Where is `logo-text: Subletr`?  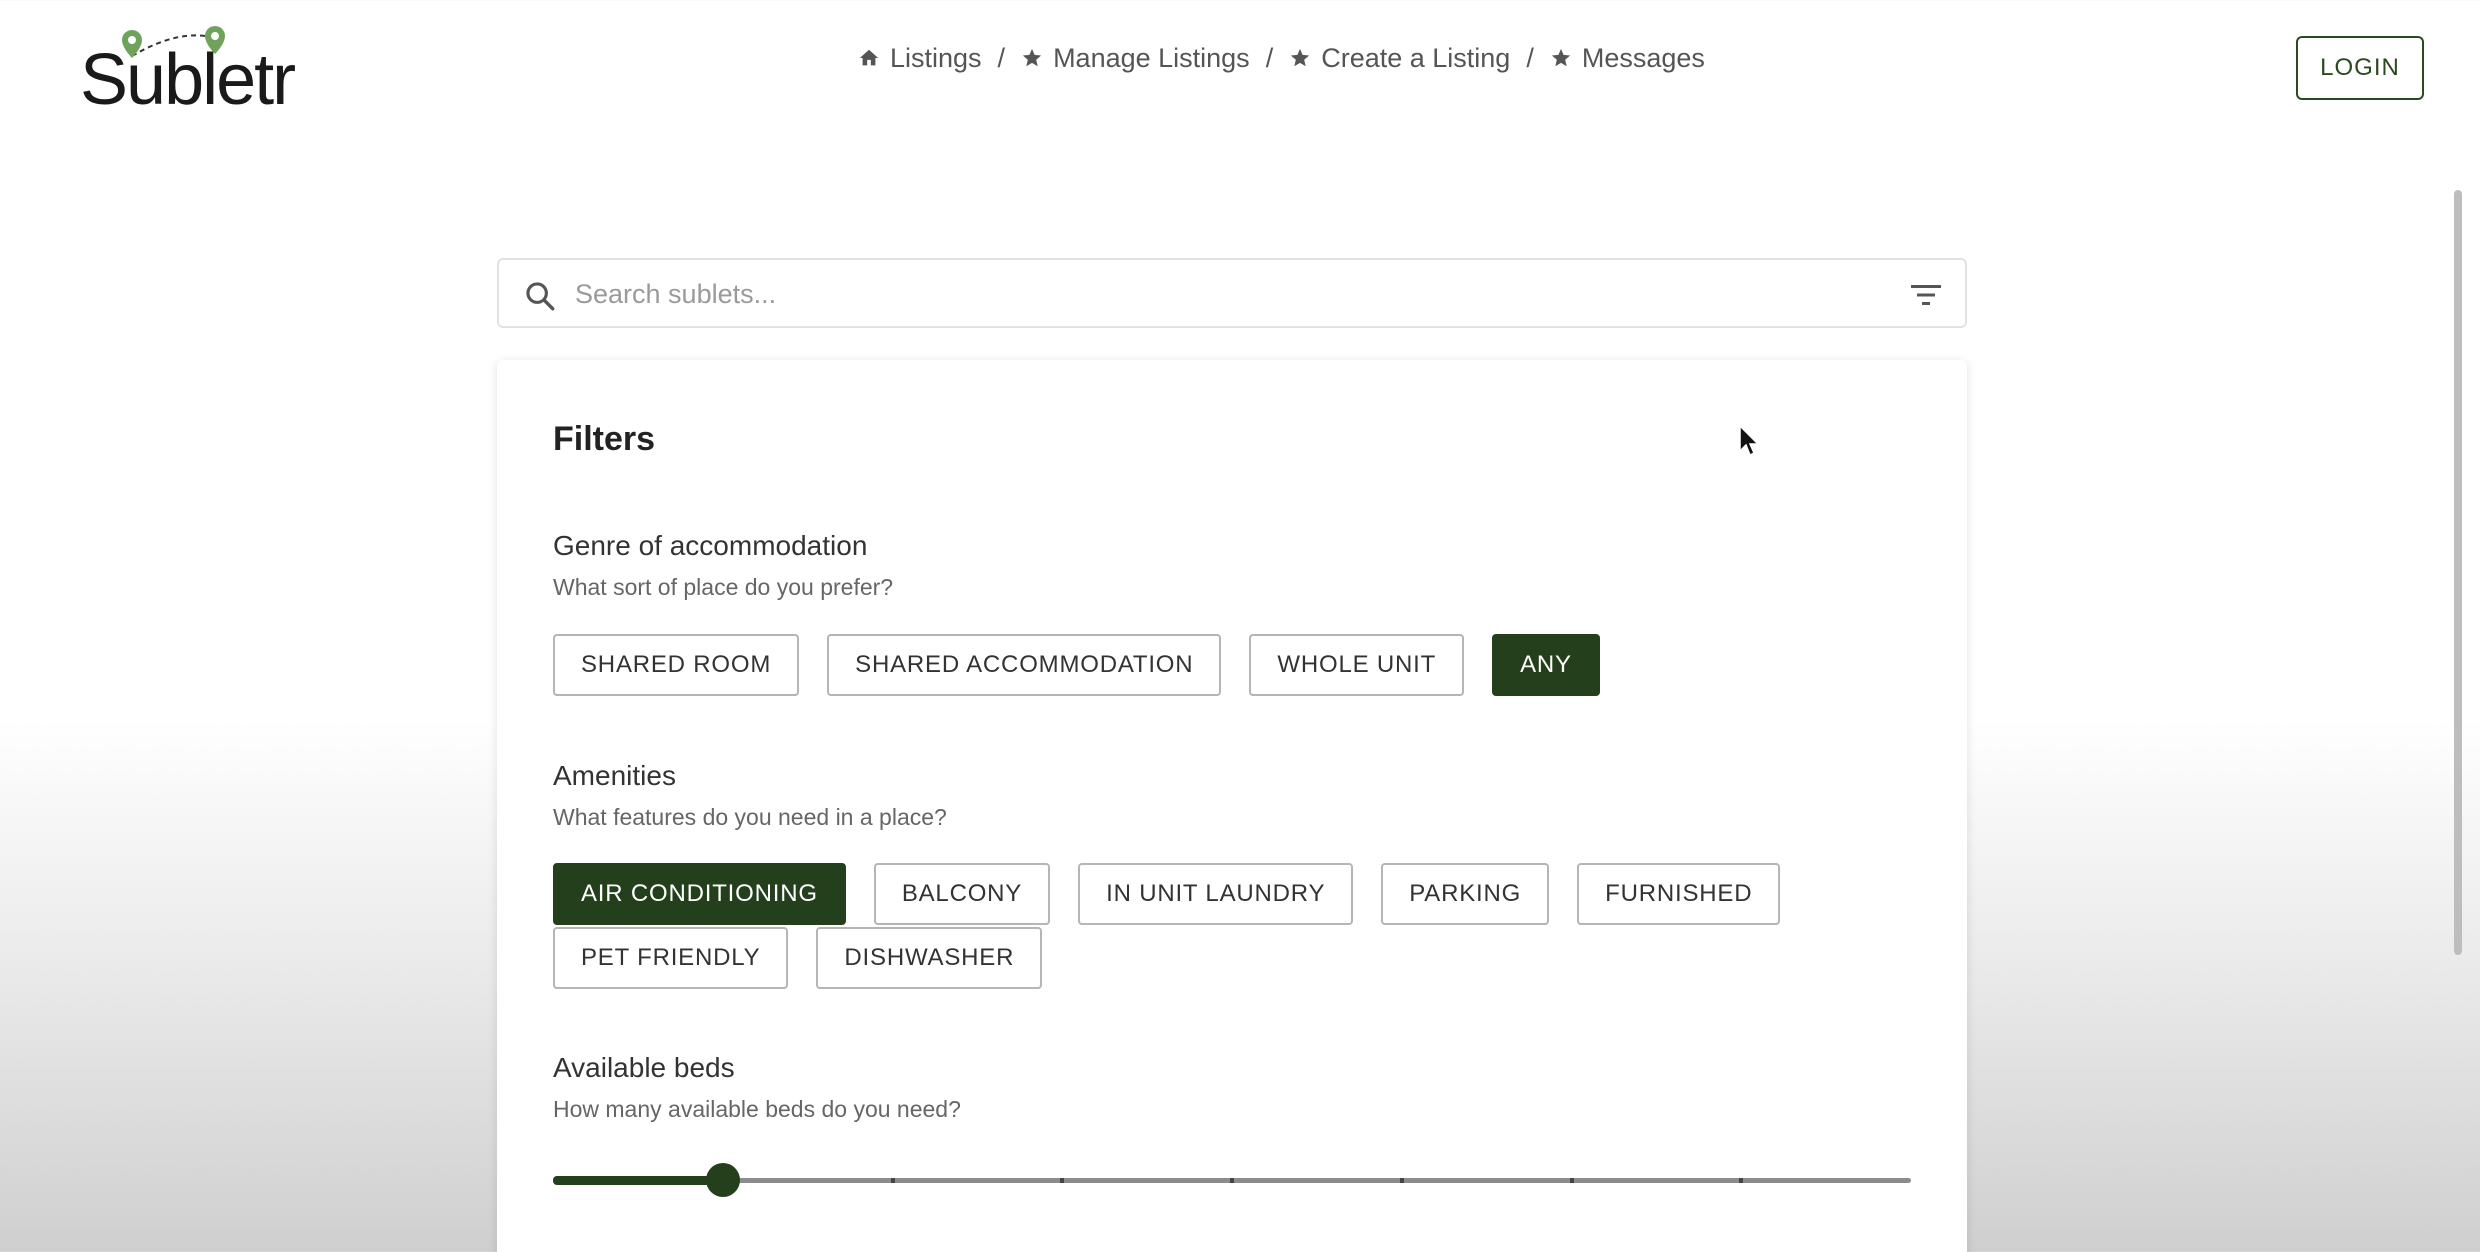
logo-text: Subletr is located at coordinates (188, 80).